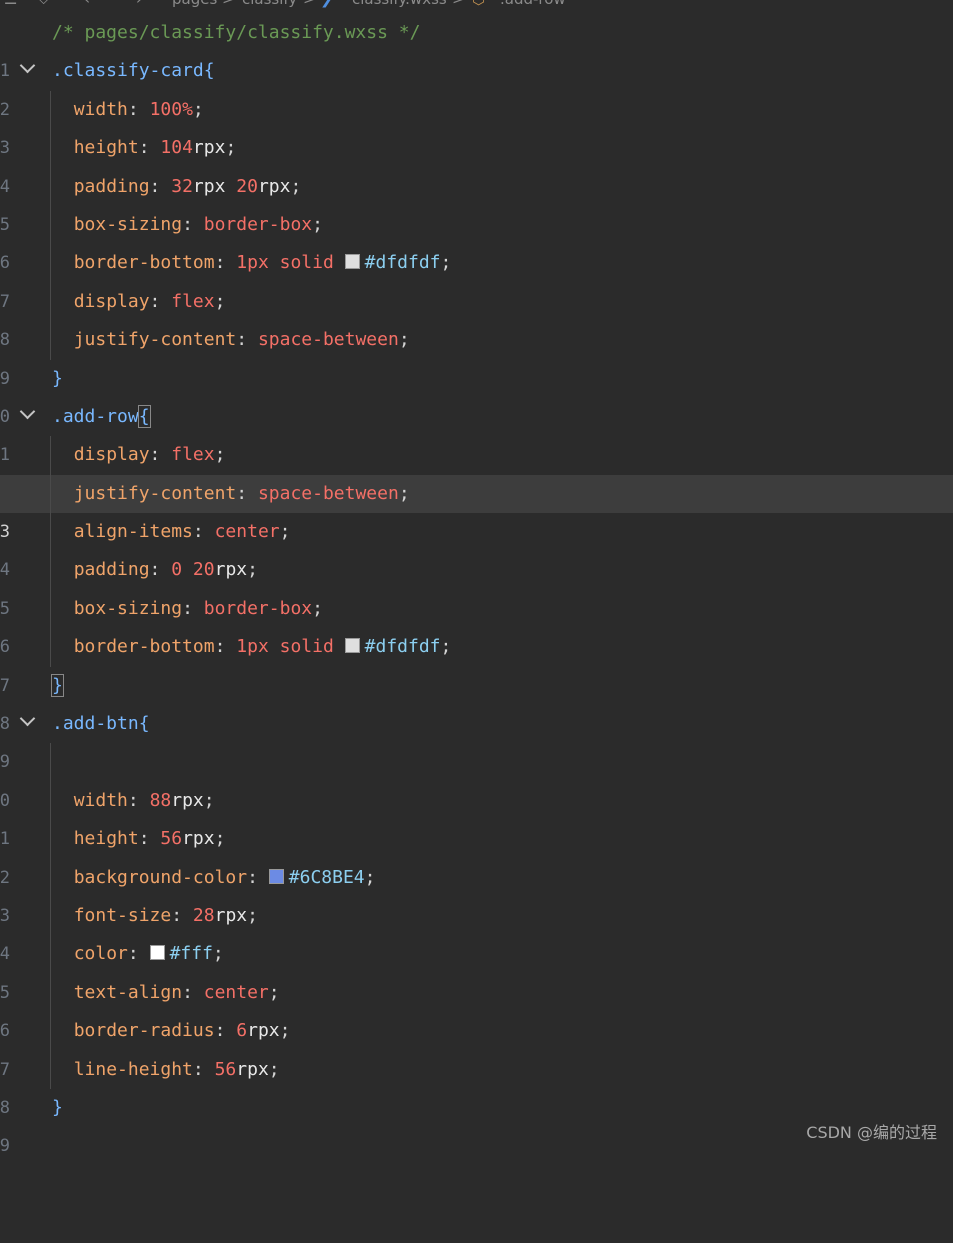 The image size is (953, 1243). Describe the element at coordinates (100, 954) in the screenshot. I see `property: color` at that location.